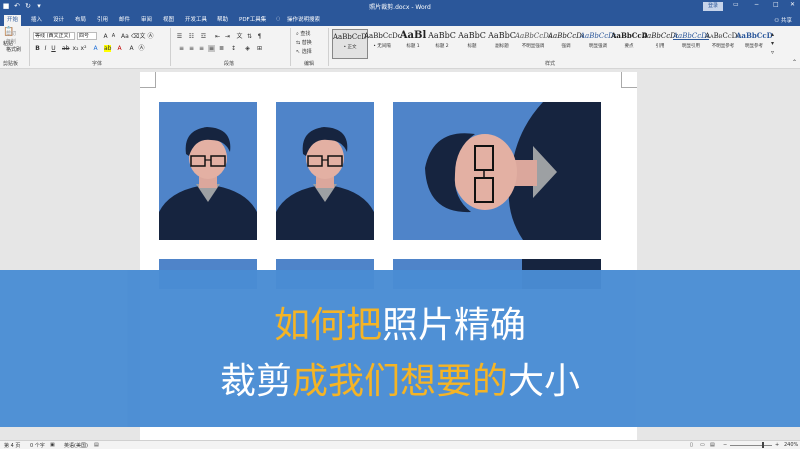  I want to click on font-color-icon: A, so click(119, 48).